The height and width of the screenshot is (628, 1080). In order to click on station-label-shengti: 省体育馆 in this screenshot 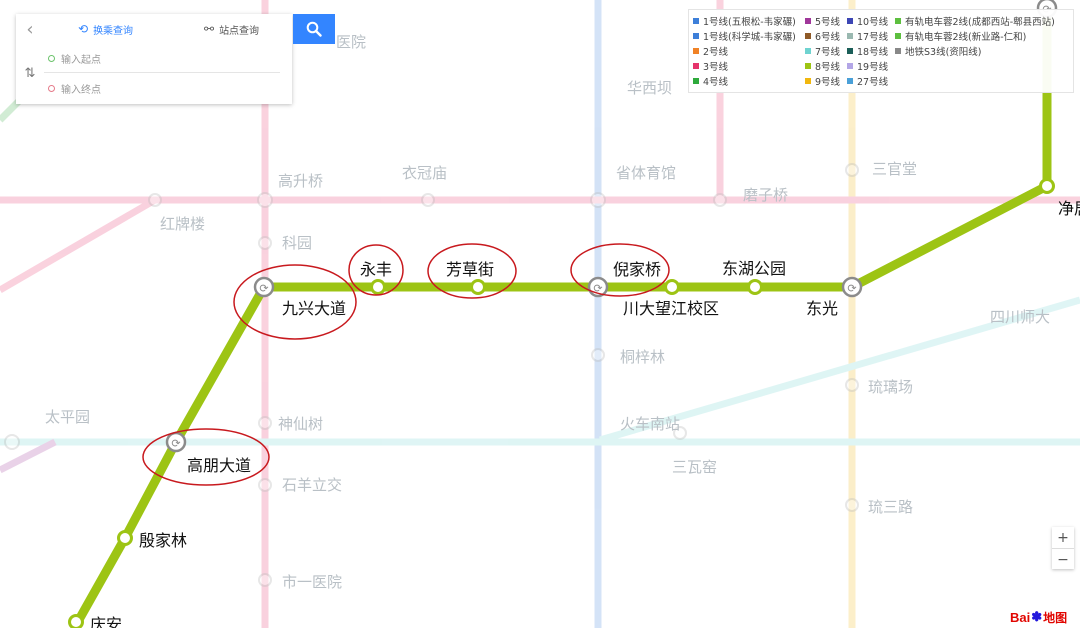, I will do `click(646, 173)`.